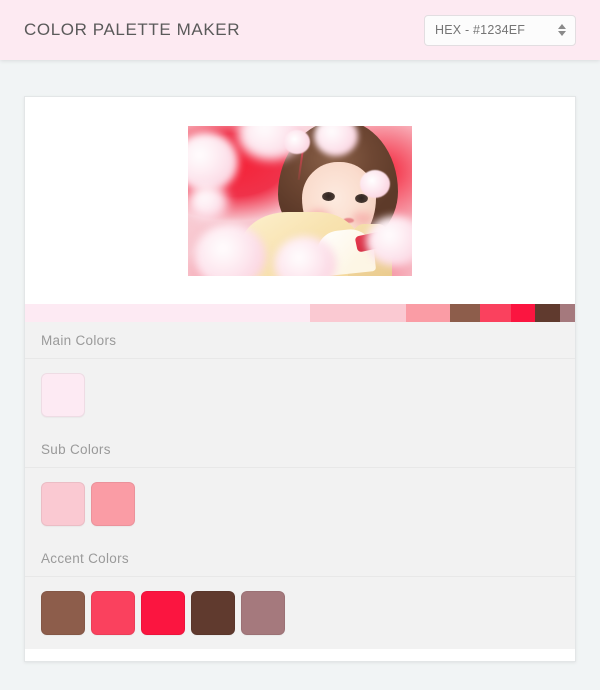  What do you see at coordinates (300, 558) in the screenshot?
I see `section-title-accent: Accent Colors` at bounding box center [300, 558].